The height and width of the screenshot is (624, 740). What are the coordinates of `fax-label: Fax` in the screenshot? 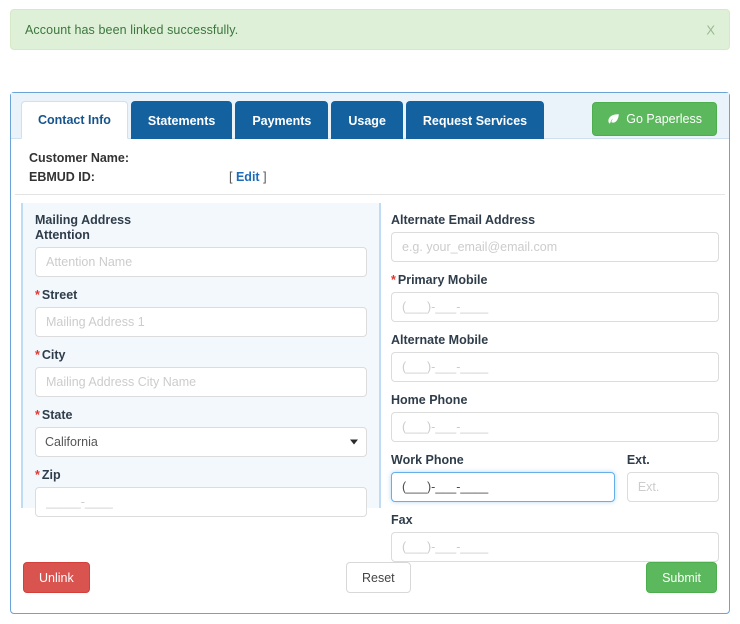 It's located at (555, 520).